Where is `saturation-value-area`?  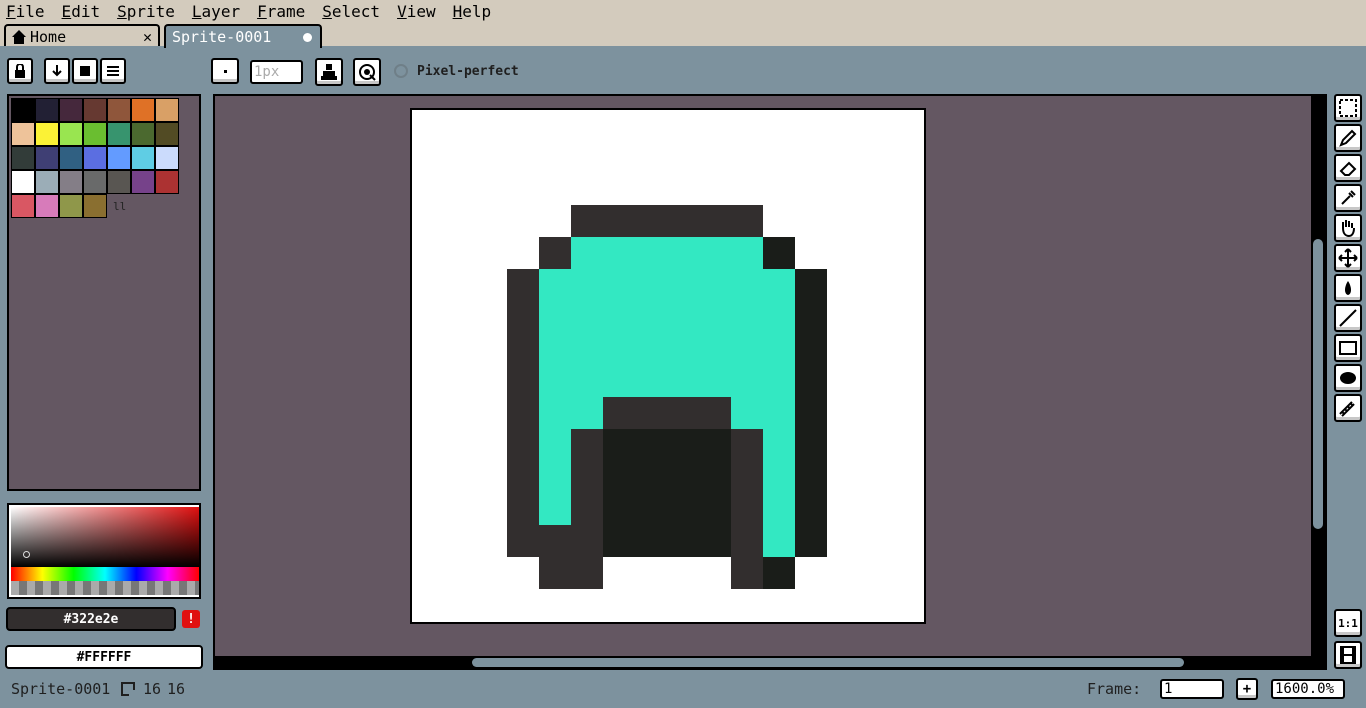 saturation-value-area is located at coordinates (105, 537).